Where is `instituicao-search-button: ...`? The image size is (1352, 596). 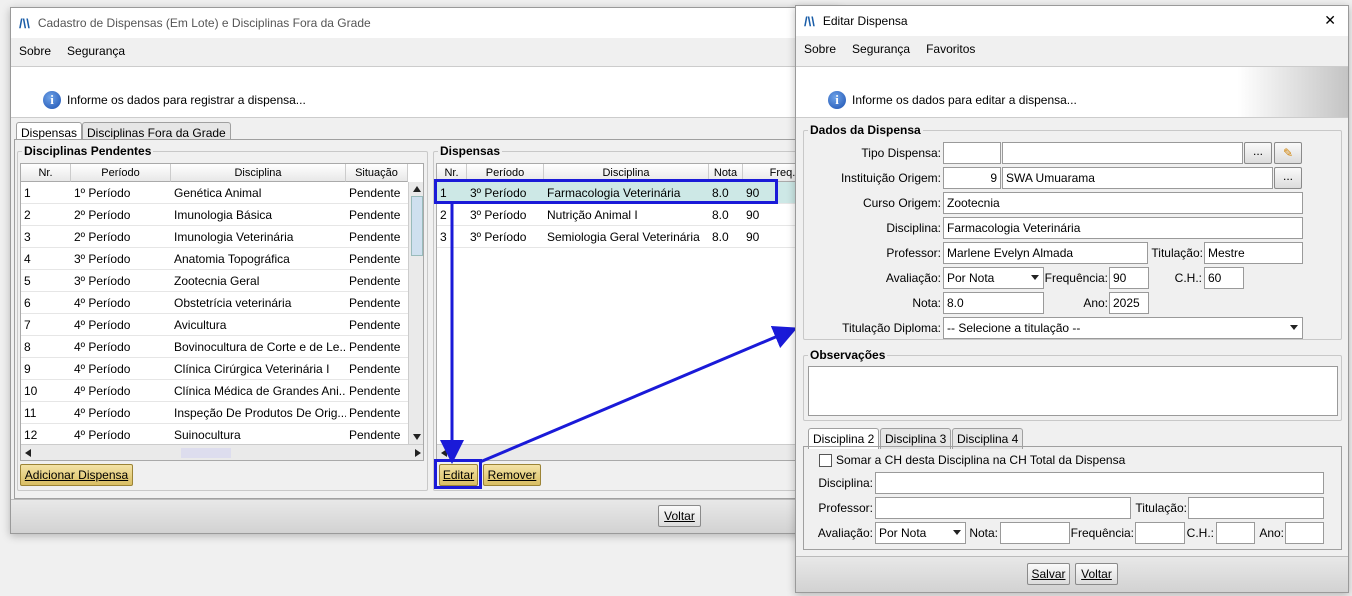 instituicao-search-button: ... is located at coordinates (1288, 178).